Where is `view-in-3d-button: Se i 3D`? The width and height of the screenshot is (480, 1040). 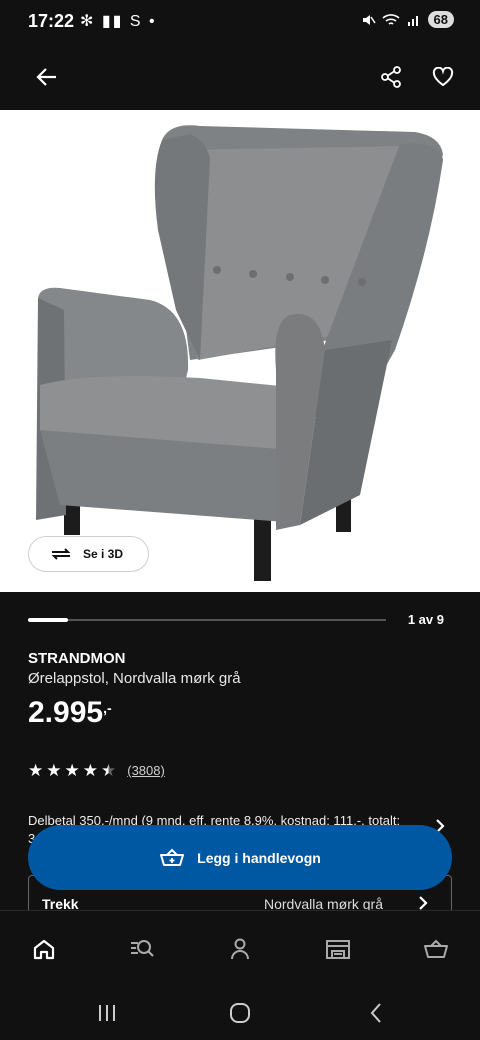 view-in-3d-button: Se i 3D is located at coordinates (88, 554).